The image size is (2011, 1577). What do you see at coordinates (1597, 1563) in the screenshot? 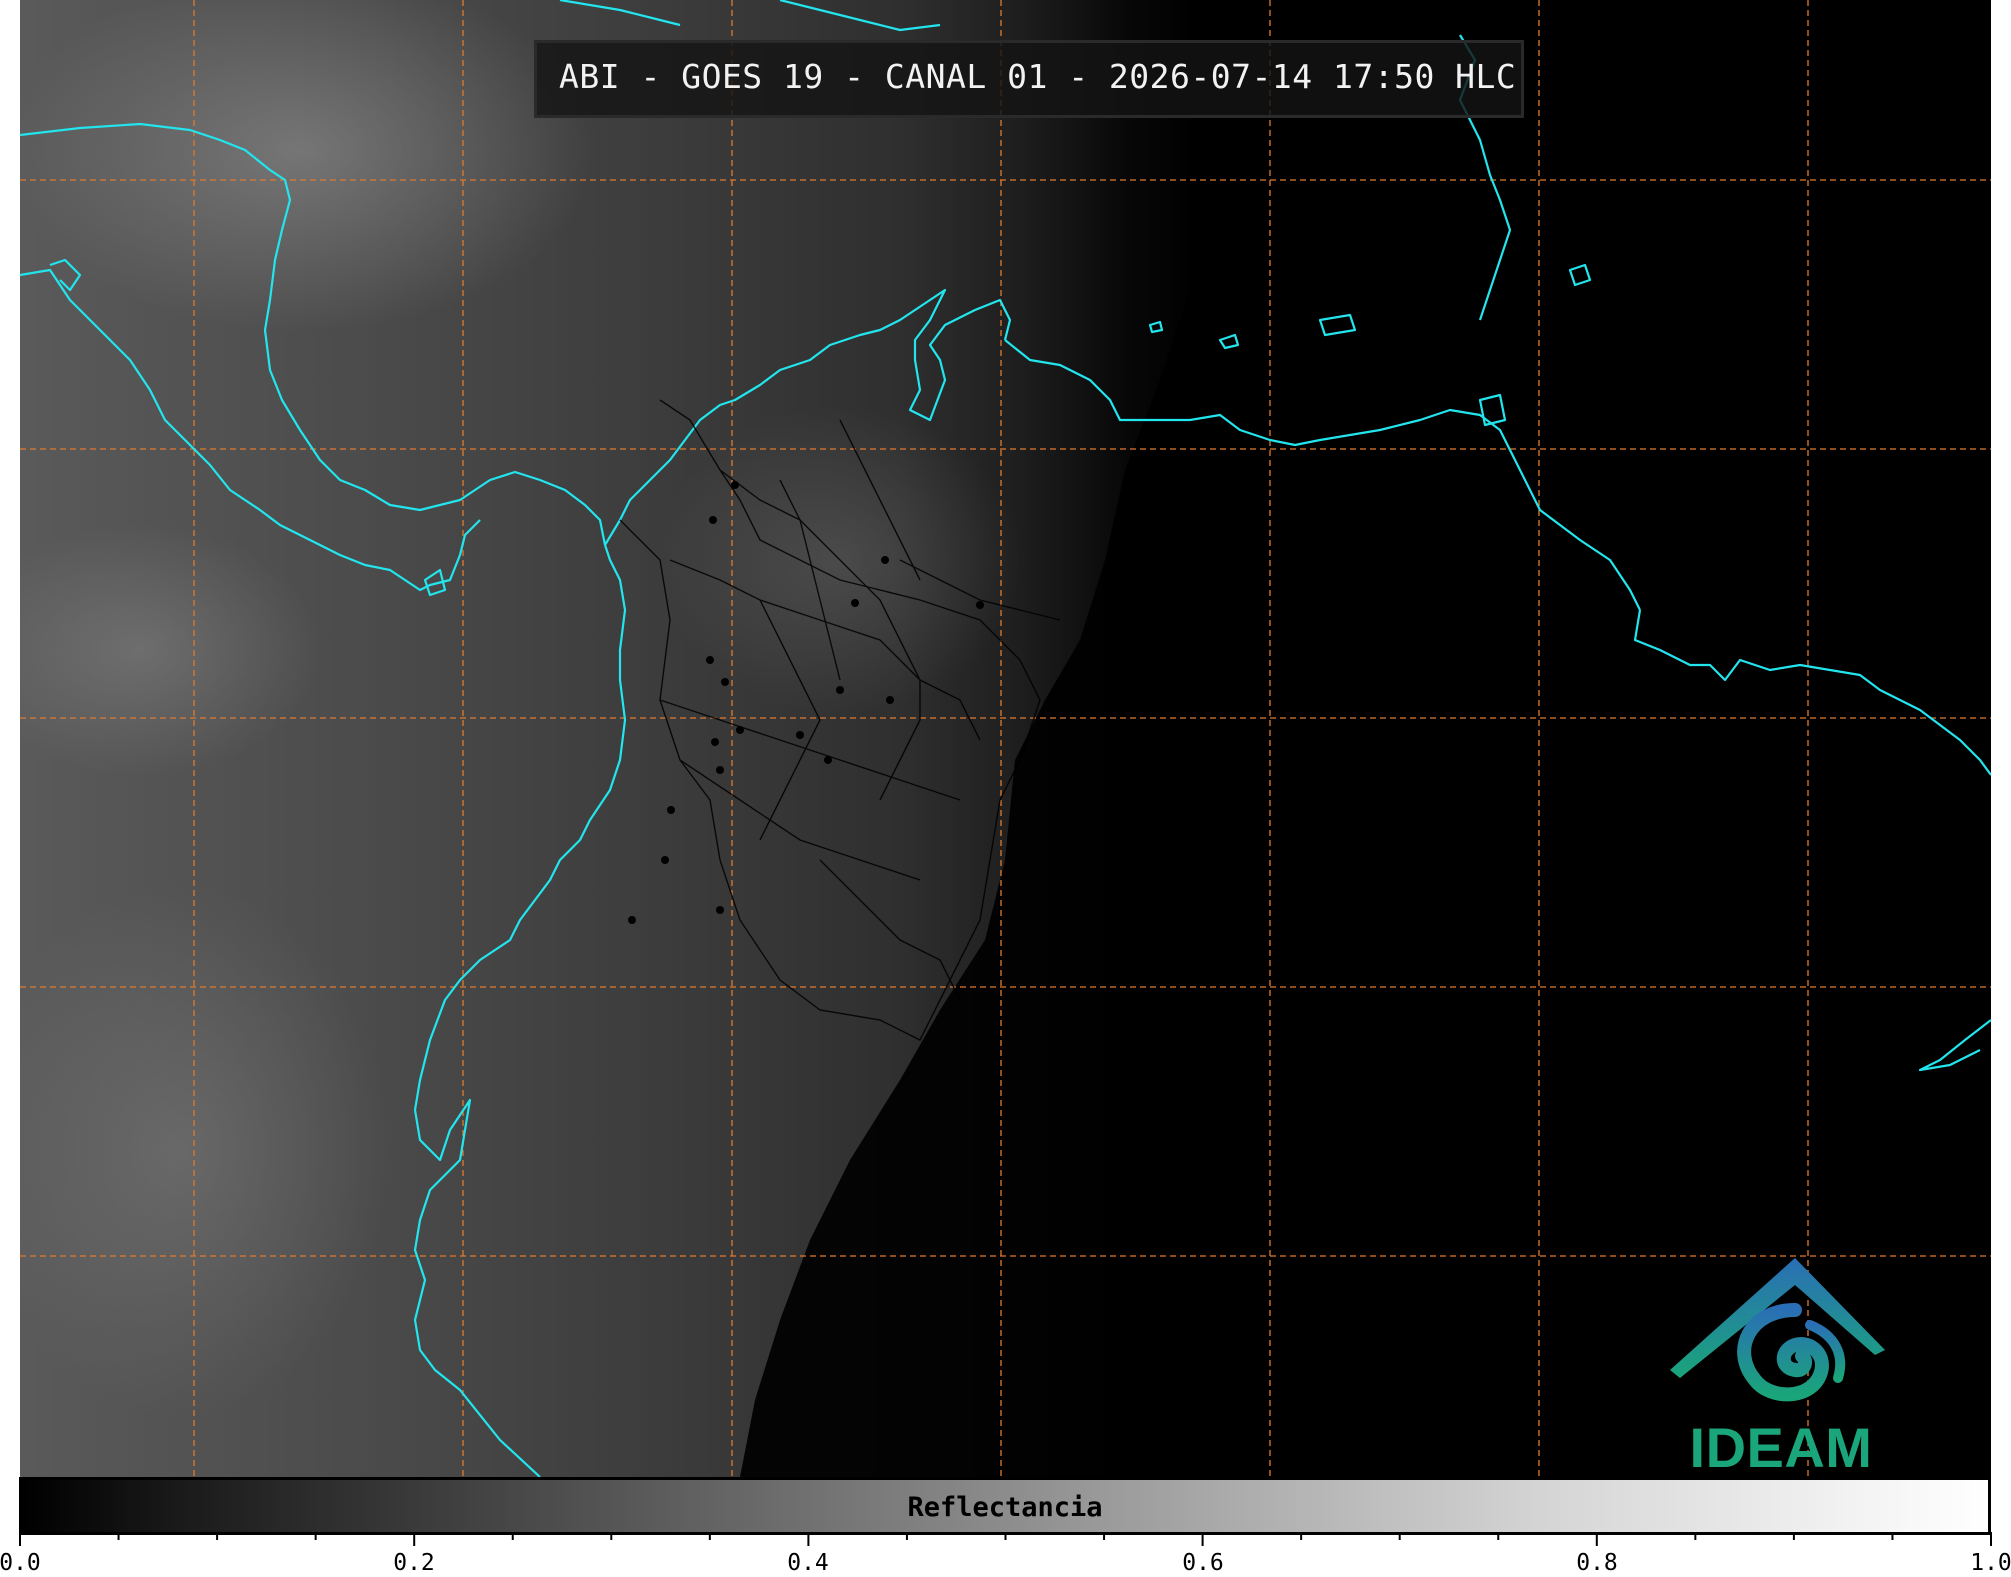
I see `tick-label-4: 0.8` at bounding box center [1597, 1563].